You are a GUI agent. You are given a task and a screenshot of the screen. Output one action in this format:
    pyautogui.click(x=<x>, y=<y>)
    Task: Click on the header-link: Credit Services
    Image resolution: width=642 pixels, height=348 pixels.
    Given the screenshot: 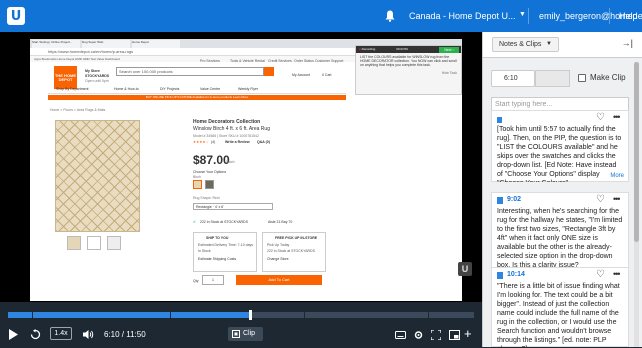 What is the action you would take?
    pyautogui.click(x=280, y=61)
    